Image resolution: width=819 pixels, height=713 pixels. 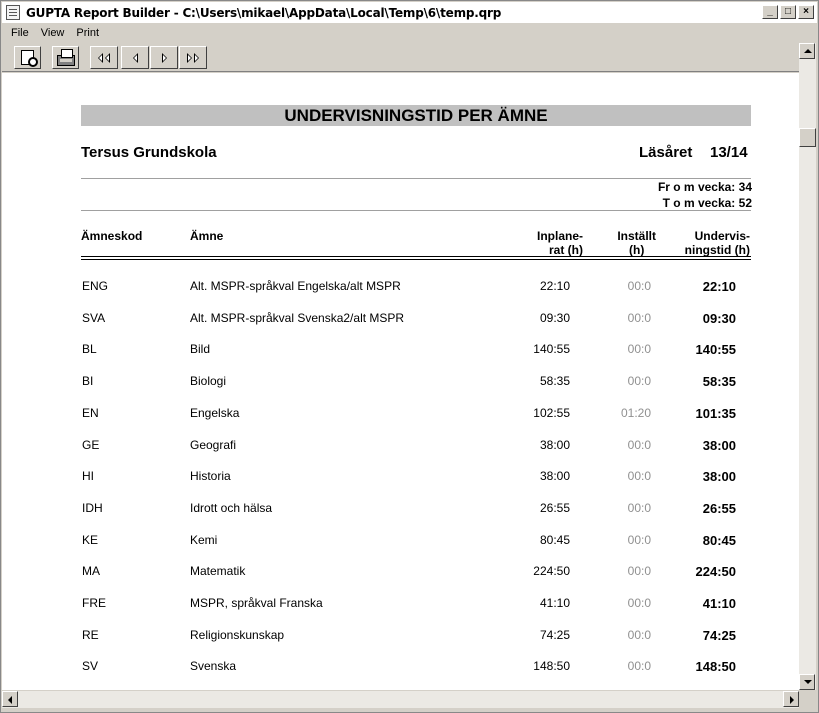 What do you see at coordinates (400, 541) in the screenshot?
I see `table-row: KE Kemi 80:45 00:0 80:45` at bounding box center [400, 541].